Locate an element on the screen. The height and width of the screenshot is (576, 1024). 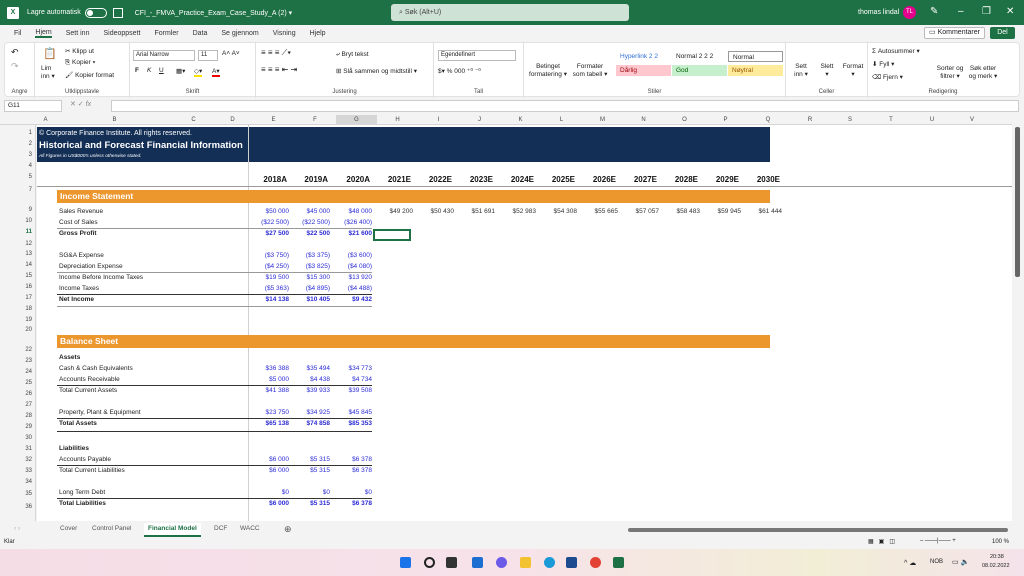
number-format-icons: $▾ % 000 ⁺⁰ ⁻⁰ is located at coordinates (459, 71).